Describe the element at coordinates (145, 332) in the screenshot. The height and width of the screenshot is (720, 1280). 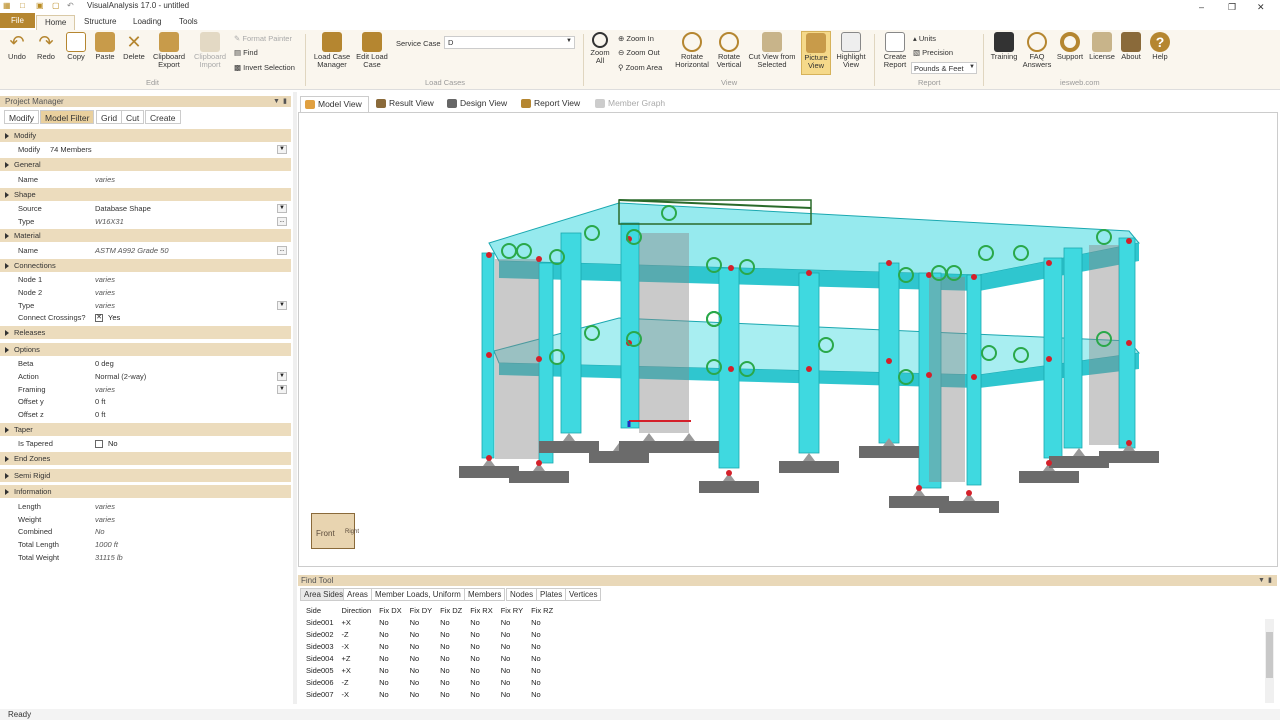
I see `category-releases: Releases` at that location.